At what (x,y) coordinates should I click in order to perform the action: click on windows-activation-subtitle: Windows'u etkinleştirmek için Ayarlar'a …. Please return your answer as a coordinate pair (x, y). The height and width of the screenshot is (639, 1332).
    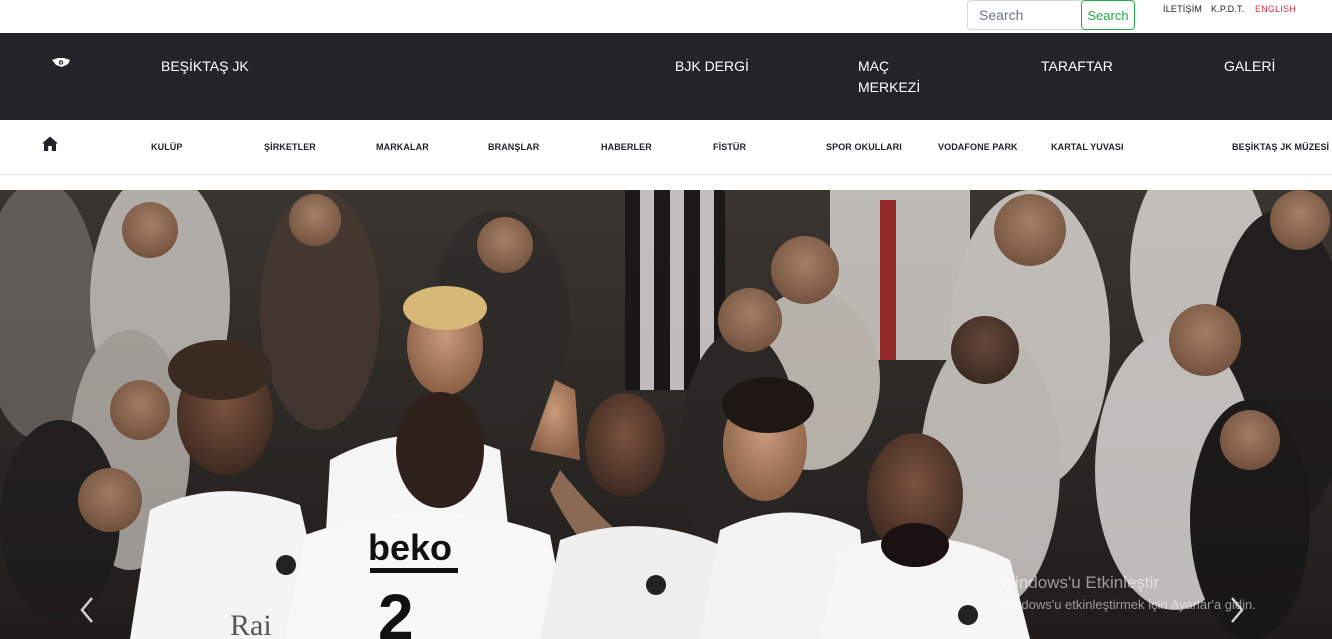
    Looking at the image, I should click on (1127, 604).